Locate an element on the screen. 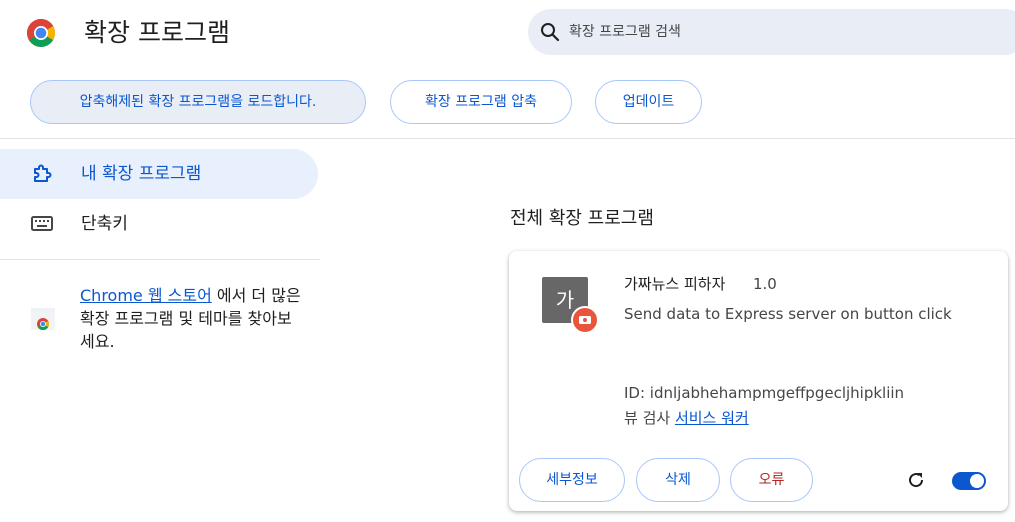 The height and width of the screenshot is (522, 1015). chrome-logo-icon is located at coordinates (41, 33).